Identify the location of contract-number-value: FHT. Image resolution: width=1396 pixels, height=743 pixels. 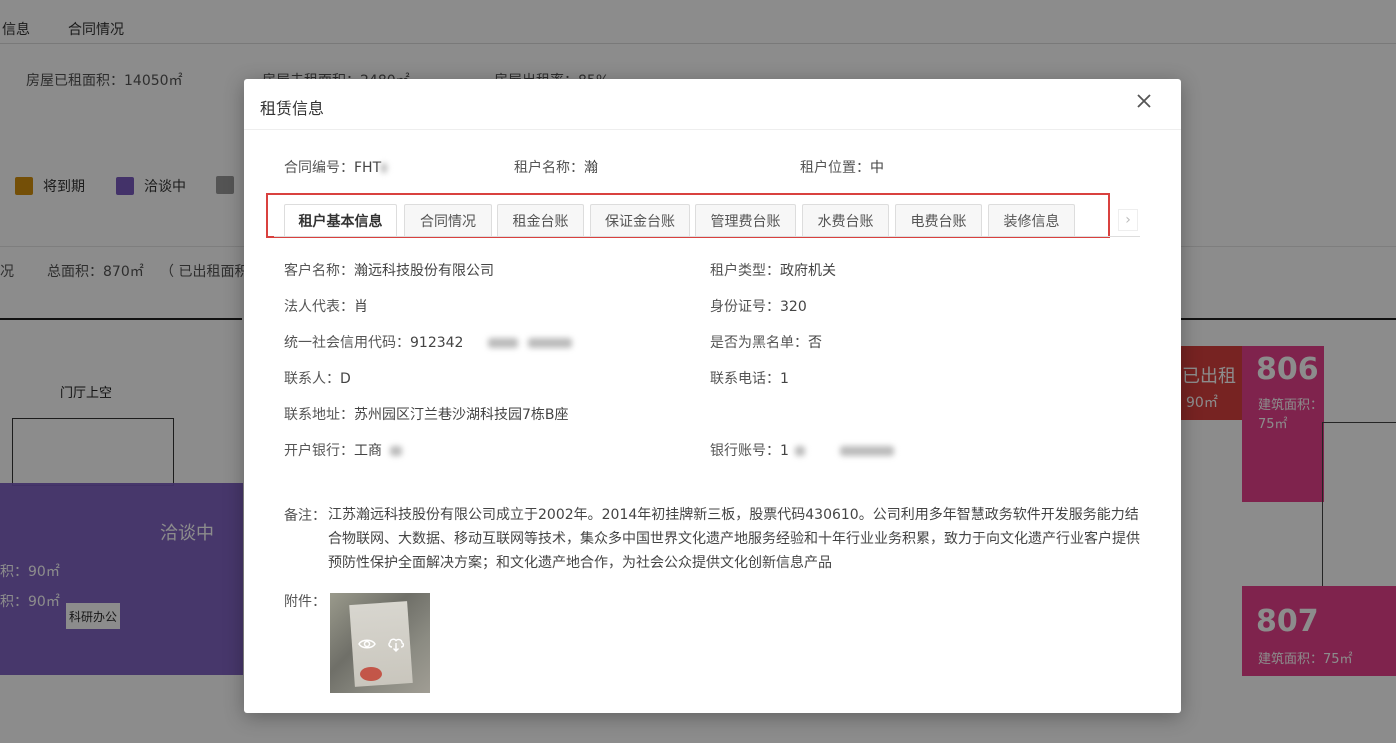
(368, 168).